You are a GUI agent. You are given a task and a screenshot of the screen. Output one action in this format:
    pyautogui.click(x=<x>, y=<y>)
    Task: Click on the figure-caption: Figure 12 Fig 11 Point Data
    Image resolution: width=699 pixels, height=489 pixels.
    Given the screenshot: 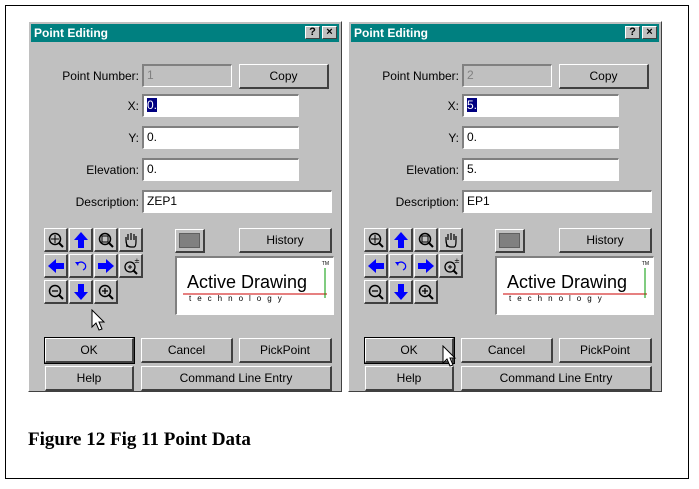 What is the action you would take?
    pyautogui.click(x=139, y=439)
    